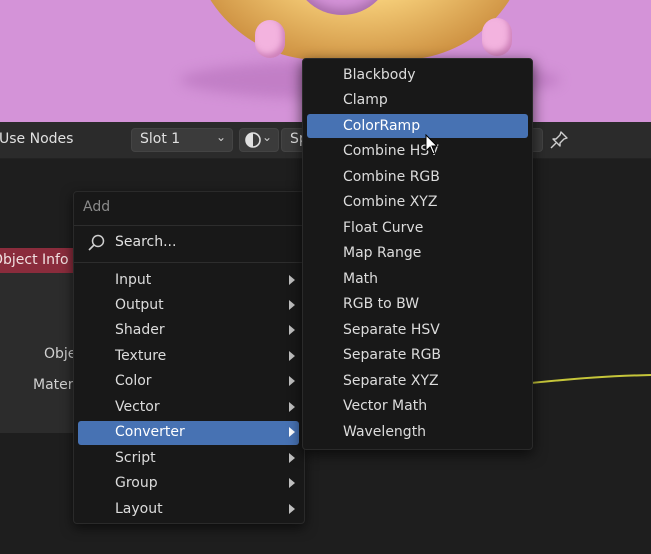 The image size is (651, 554). Describe the element at coordinates (391, 330) in the screenshot. I see `menu-item-label: Separate HSV` at that location.